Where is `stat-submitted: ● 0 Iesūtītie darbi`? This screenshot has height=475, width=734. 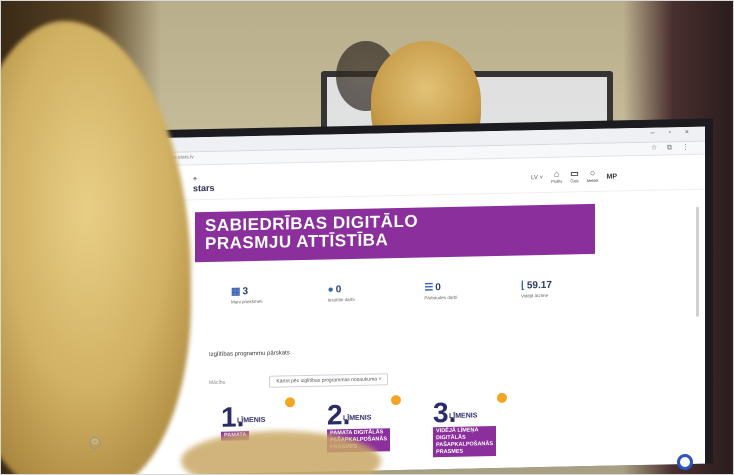 stat-submitted: ● 0 Iesūtītie darbi is located at coordinates (372, 293).